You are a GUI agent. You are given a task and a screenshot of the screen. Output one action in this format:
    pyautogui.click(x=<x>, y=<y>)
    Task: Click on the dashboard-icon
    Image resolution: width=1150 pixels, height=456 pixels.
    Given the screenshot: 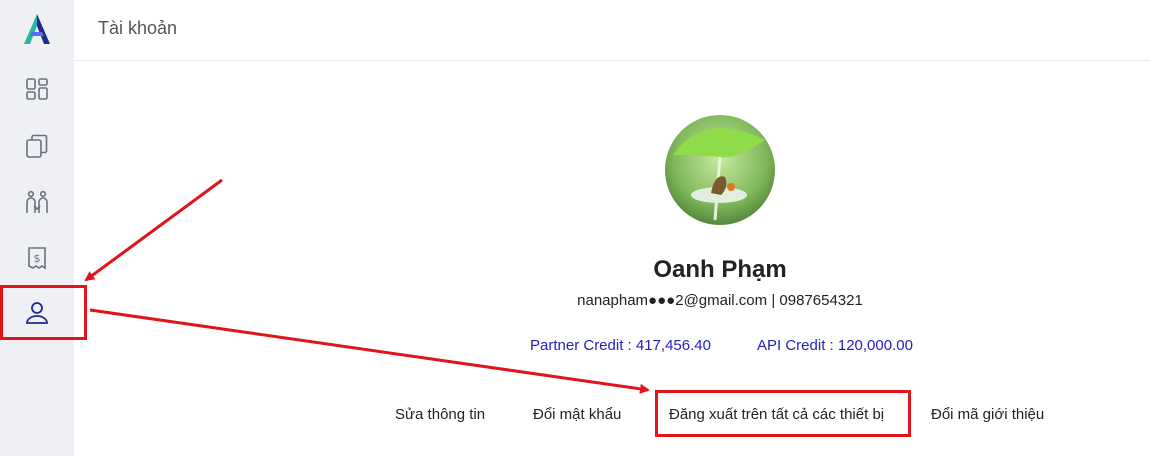 What is the action you would take?
    pyautogui.click(x=37, y=89)
    